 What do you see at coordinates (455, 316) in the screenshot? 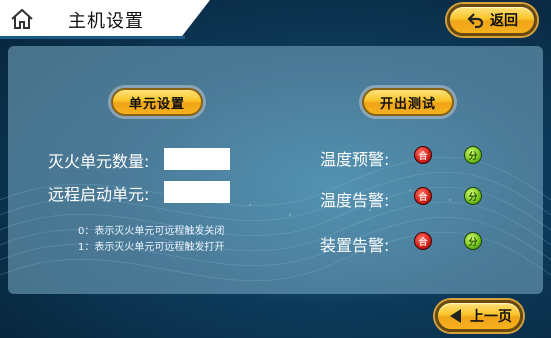
I see `left-triangle-icon` at bounding box center [455, 316].